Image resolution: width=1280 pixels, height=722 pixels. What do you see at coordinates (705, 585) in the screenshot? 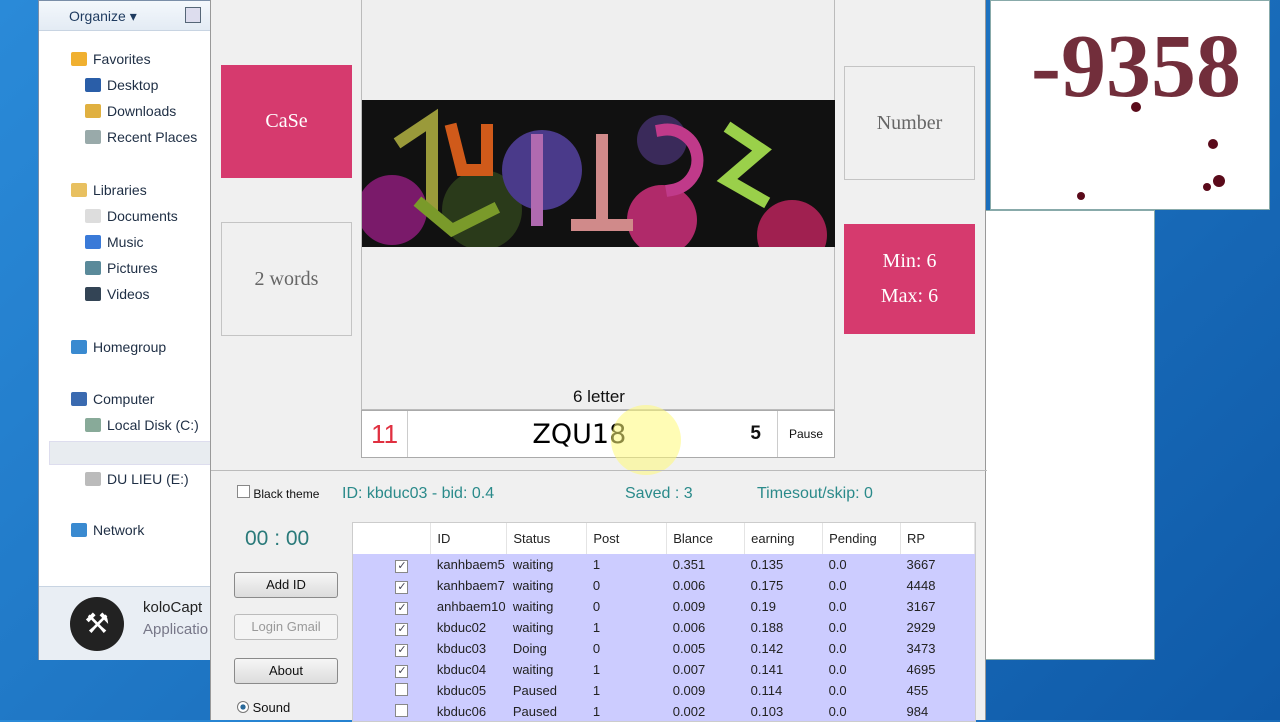
I see `cell-blance: 0.006` at bounding box center [705, 585].